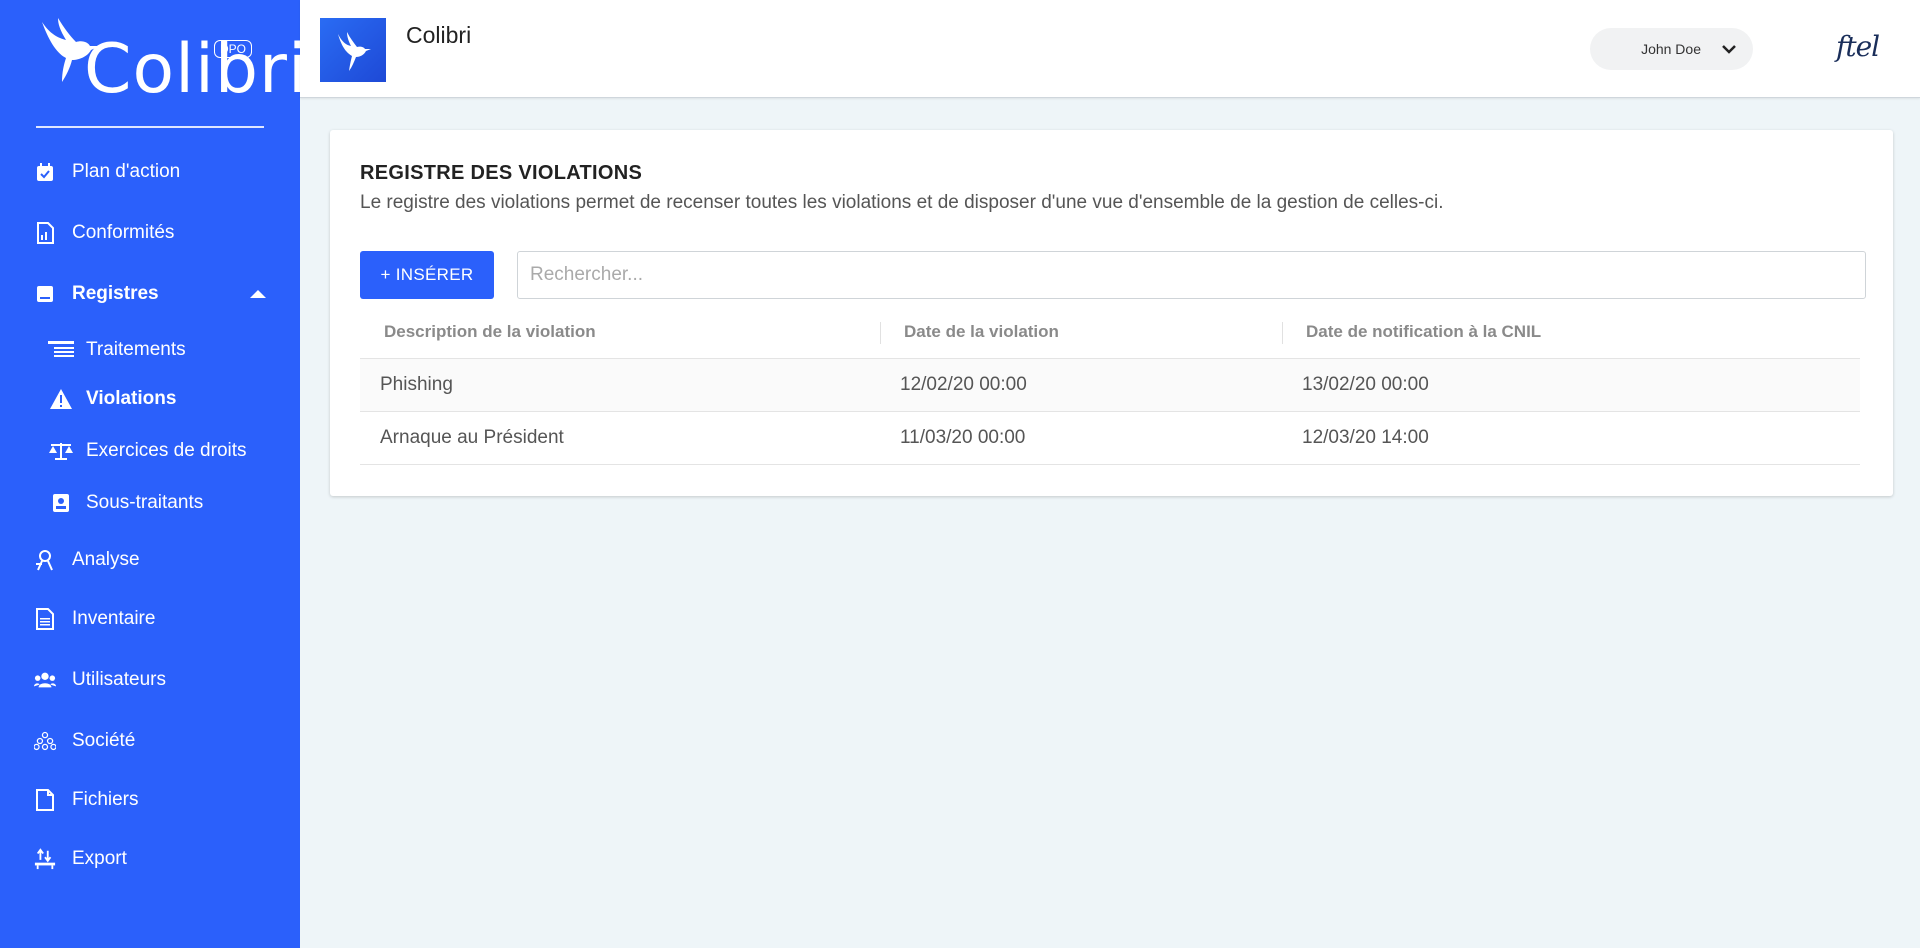 The width and height of the screenshot is (1920, 948). I want to click on column-header-violation-date: Date de la violation, so click(1081, 332).